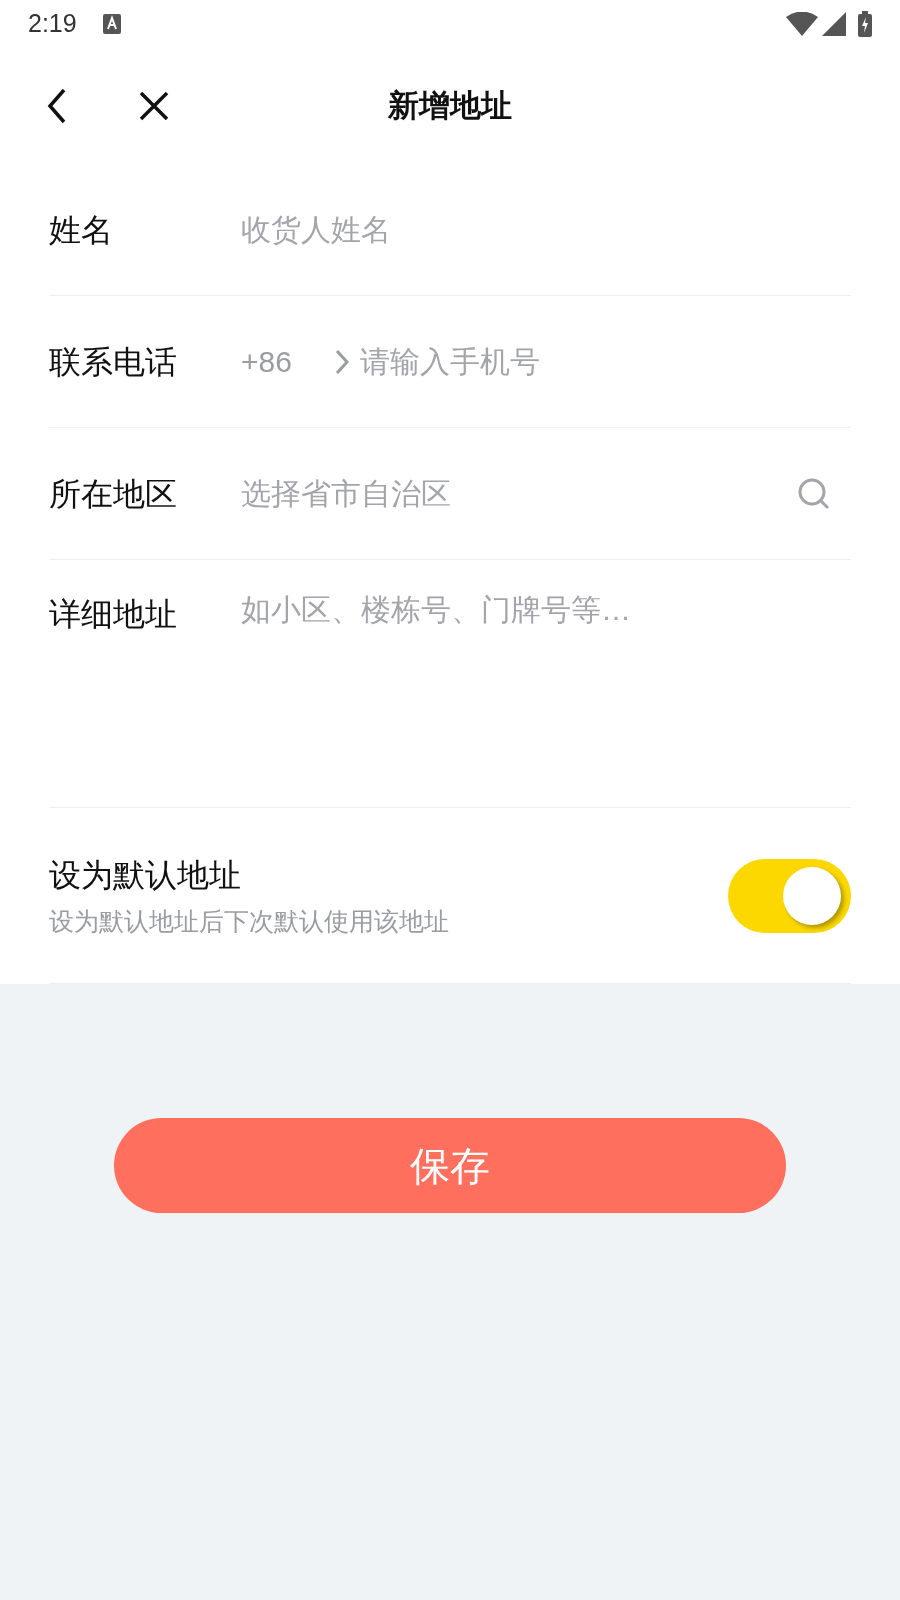  Describe the element at coordinates (341, 361) in the screenshot. I see `chevron-icon` at that location.